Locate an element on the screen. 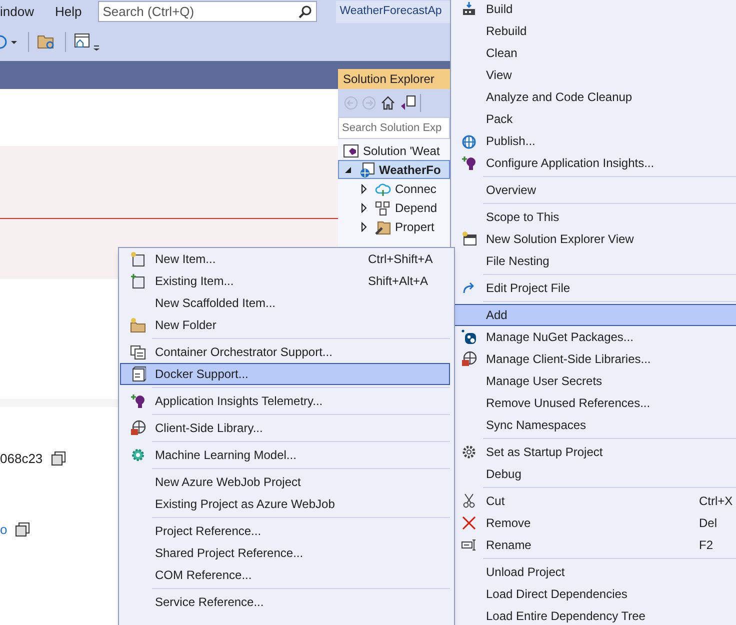  gear-icon is located at coordinates (469, 452).